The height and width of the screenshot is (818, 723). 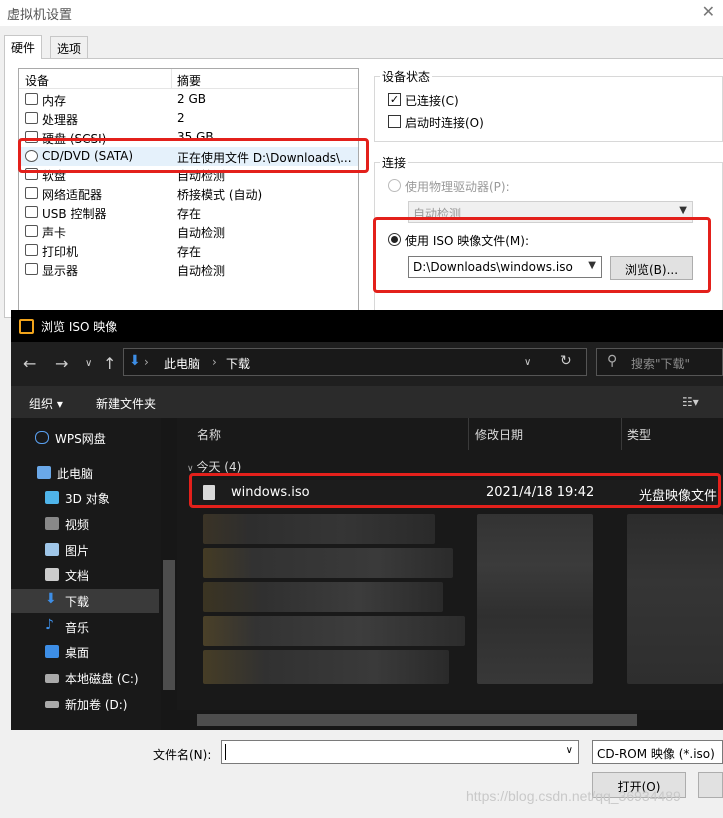 I want to click on column-header-modified: 修改日期, so click(x=499, y=434).